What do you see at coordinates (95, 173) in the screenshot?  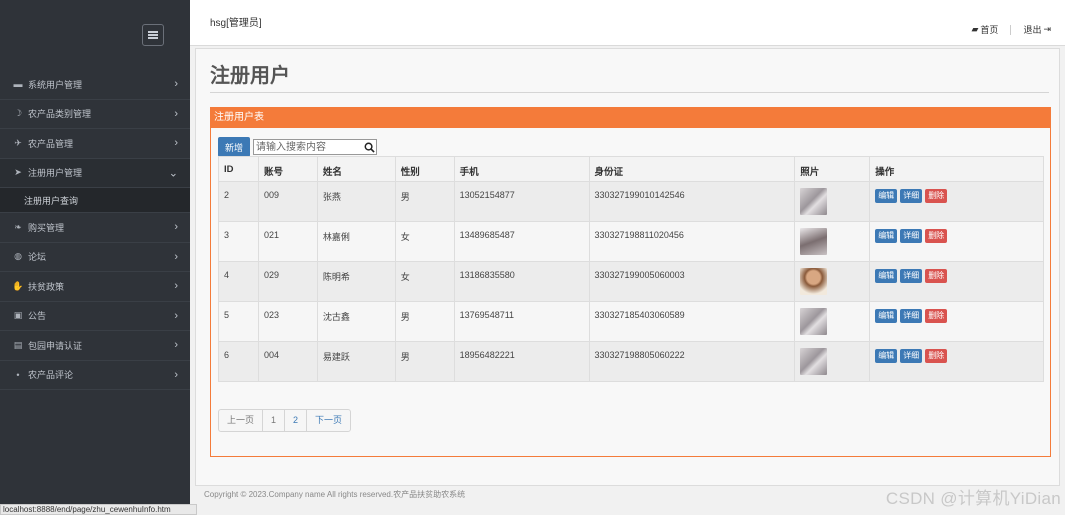 I see `sidebar-item-3: ➤ 注册用户管理 ⌄` at bounding box center [95, 173].